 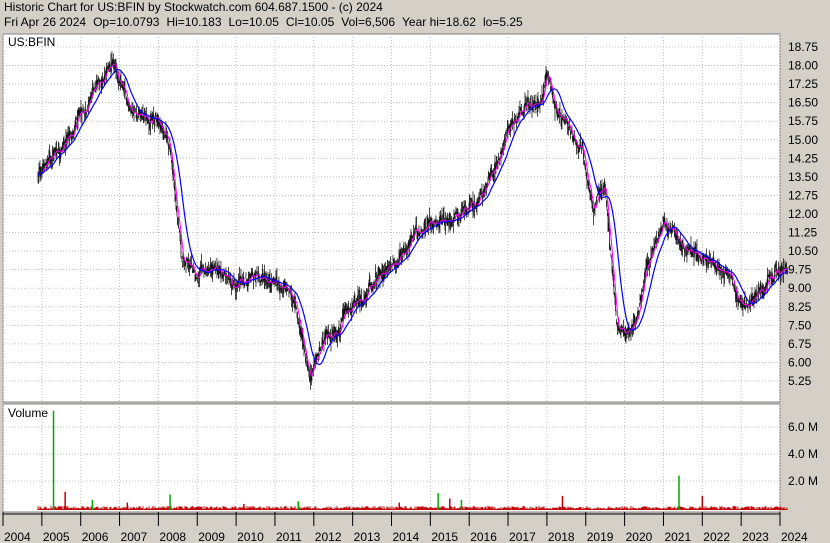 What do you see at coordinates (803, 103) in the screenshot?
I see `price-tick-label: 16.50` at bounding box center [803, 103].